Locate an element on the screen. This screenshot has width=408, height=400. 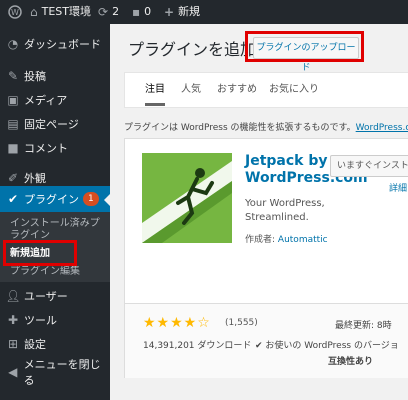
sidebar-item-label: プラグイン is located at coordinates (51, 199).